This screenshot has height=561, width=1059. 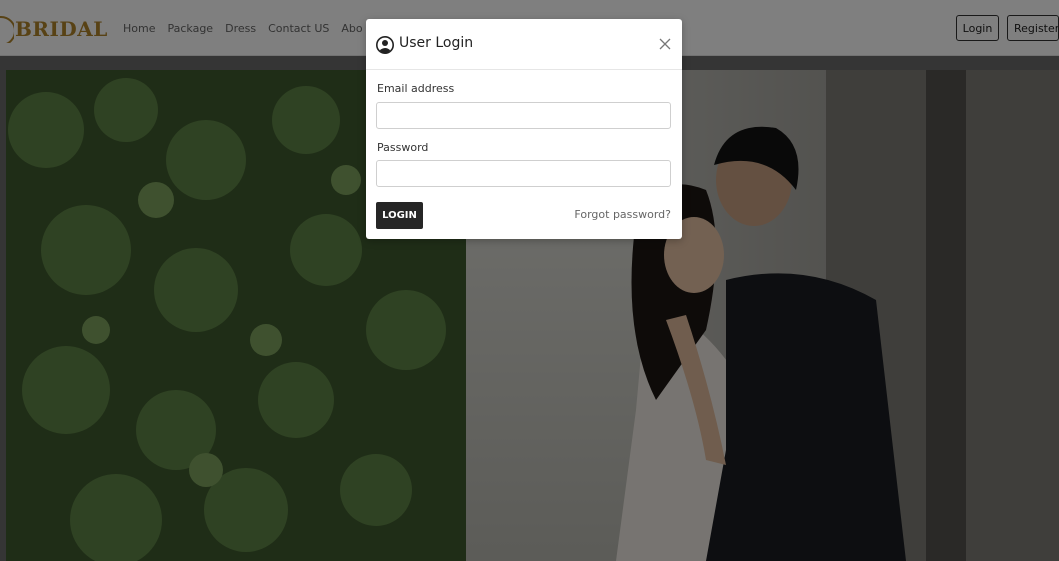 I want to click on email-label: Email address, so click(x=416, y=88).